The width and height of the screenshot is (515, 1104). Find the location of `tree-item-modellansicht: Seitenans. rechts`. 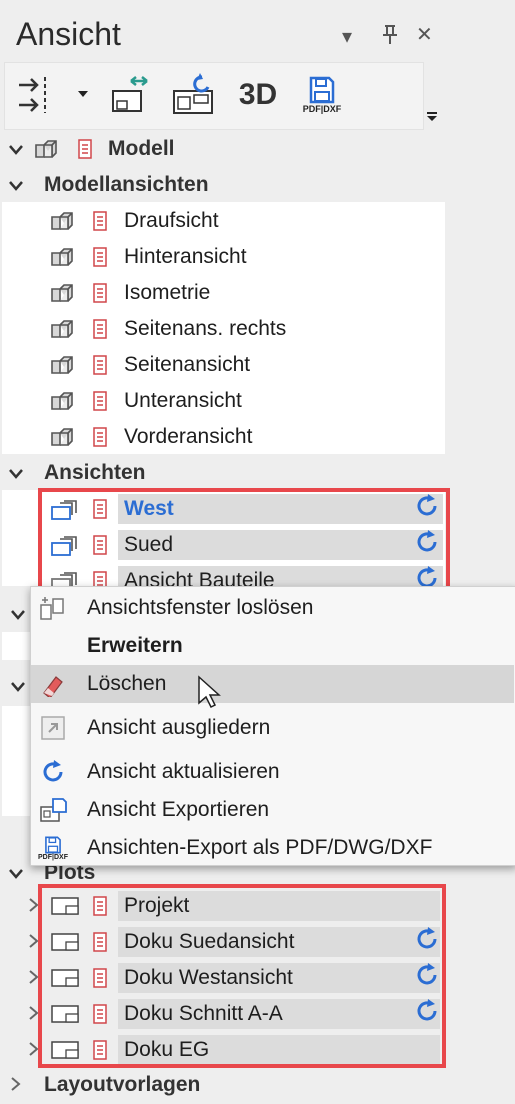

tree-item-modellansicht: Seitenans. rechts is located at coordinates (222, 329).